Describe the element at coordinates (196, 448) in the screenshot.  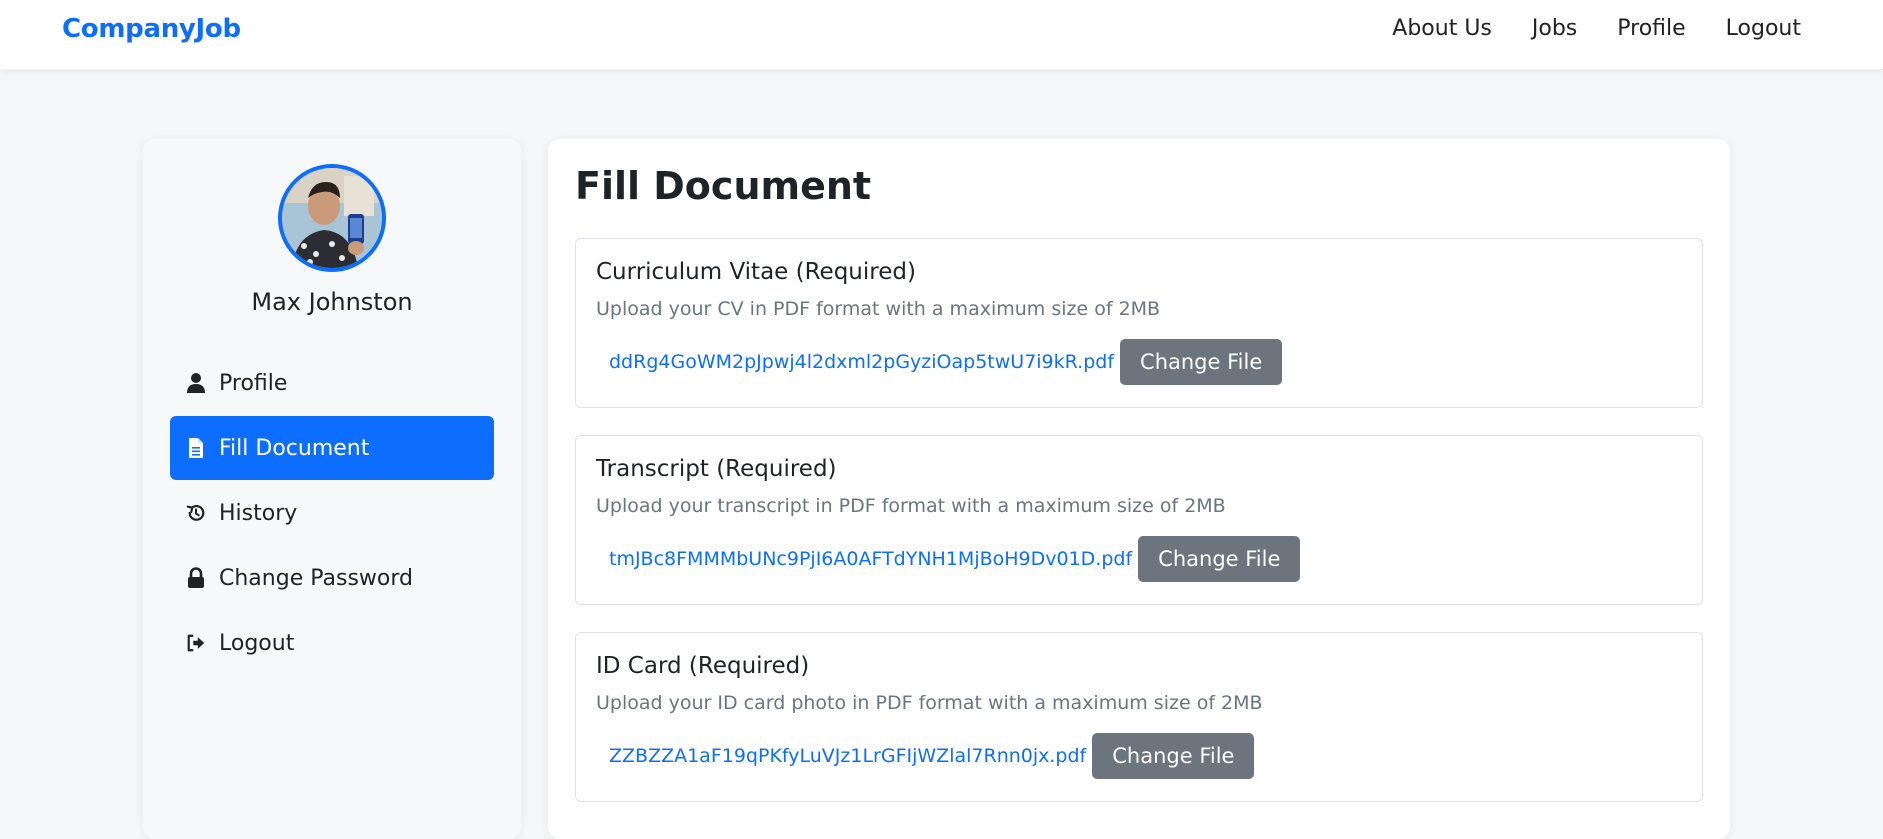
I see `document-icon` at that location.